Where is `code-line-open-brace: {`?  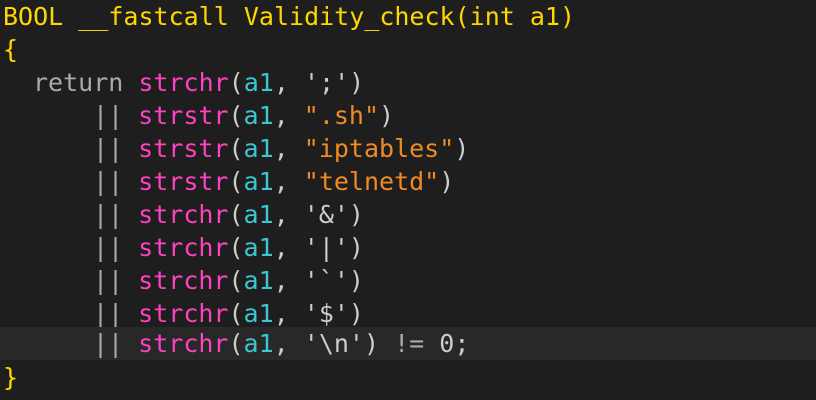 code-line-open-brace: { is located at coordinates (408, 49).